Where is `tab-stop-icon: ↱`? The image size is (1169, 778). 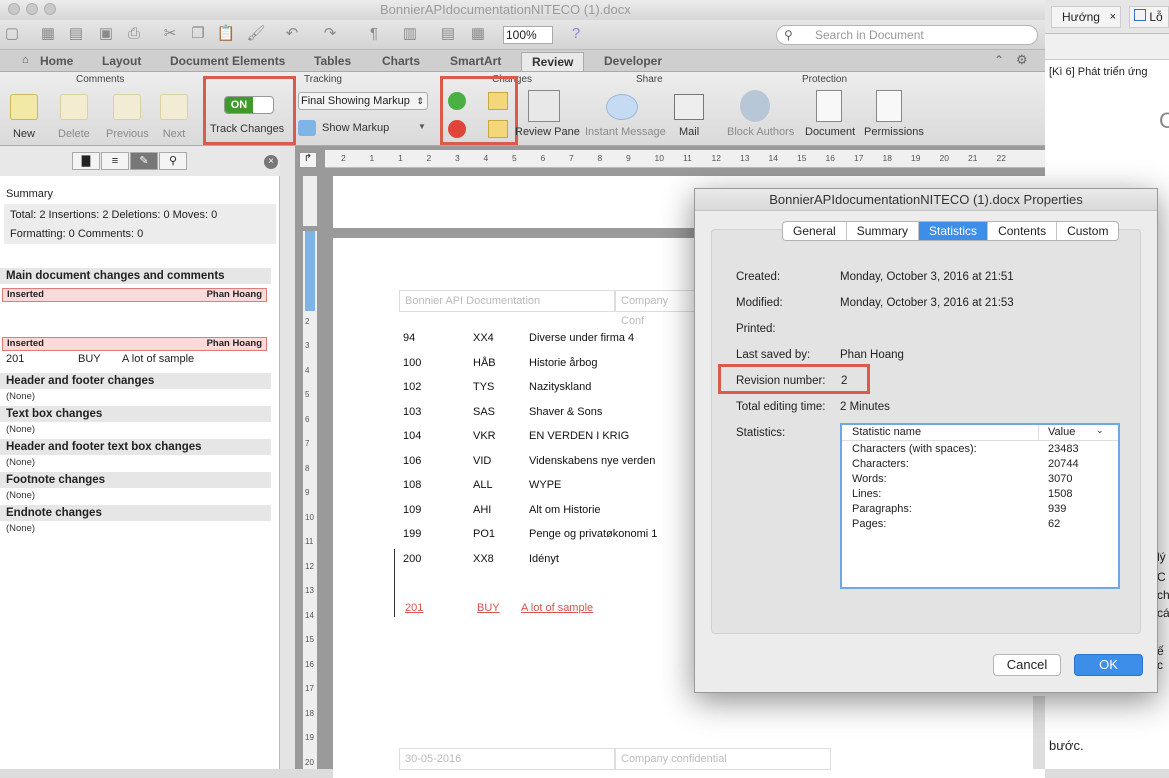
tab-stop-icon: ↱ is located at coordinates (308, 160).